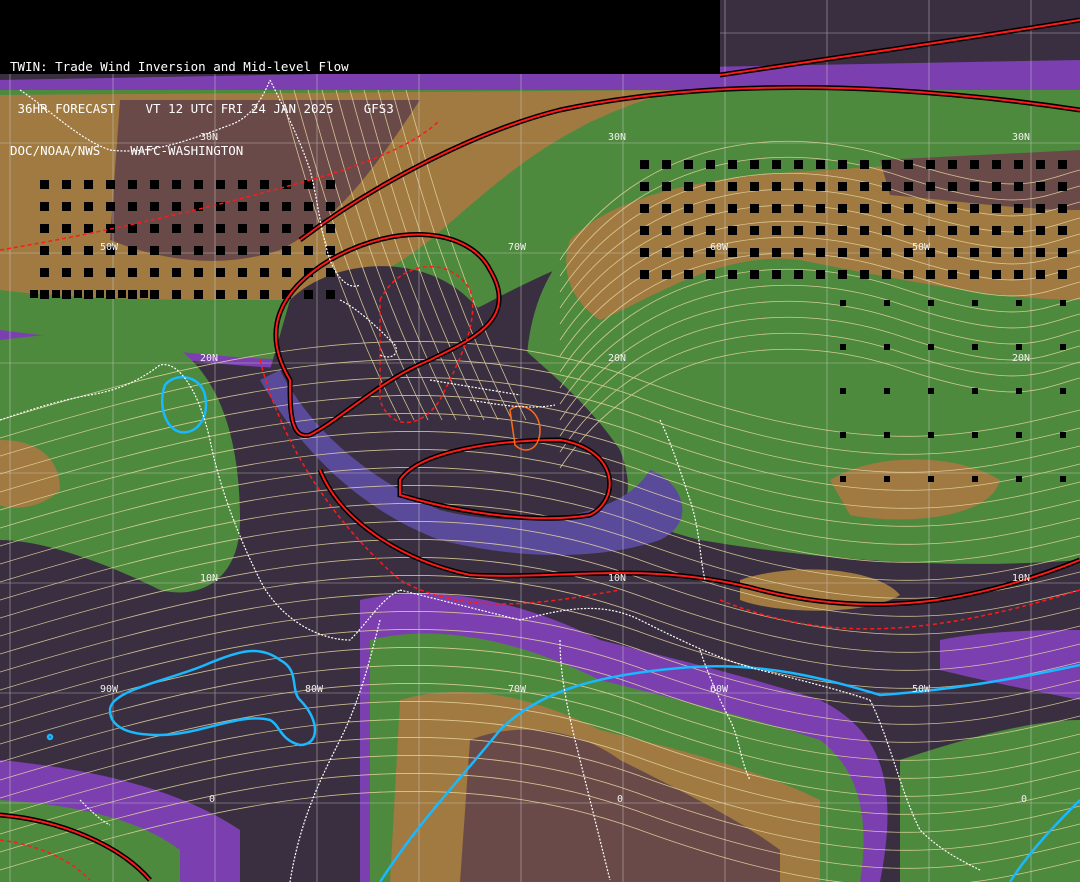  What do you see at coordinates (209, 578) in the screenshot?
I see `lat-label-10n: 10N` at bounding box center [209, 578].